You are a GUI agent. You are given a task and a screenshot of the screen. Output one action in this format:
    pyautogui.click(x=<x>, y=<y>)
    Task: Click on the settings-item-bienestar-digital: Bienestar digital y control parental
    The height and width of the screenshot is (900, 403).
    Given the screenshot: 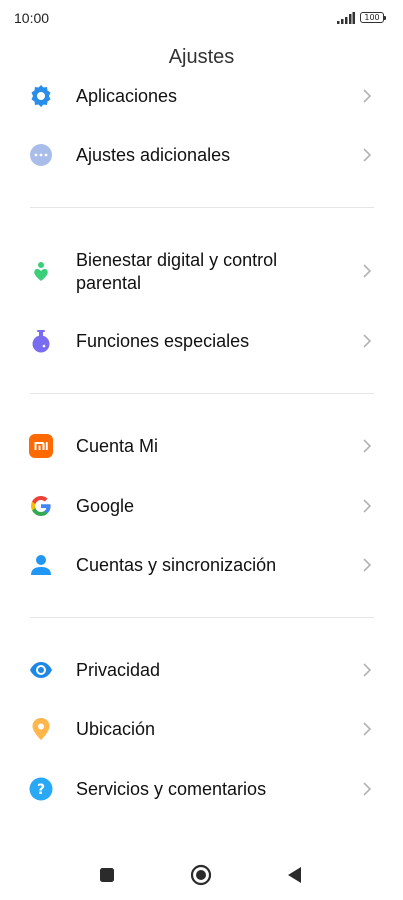 What is the action you would take?
    pyautogui.click(x=201, y=272)
    